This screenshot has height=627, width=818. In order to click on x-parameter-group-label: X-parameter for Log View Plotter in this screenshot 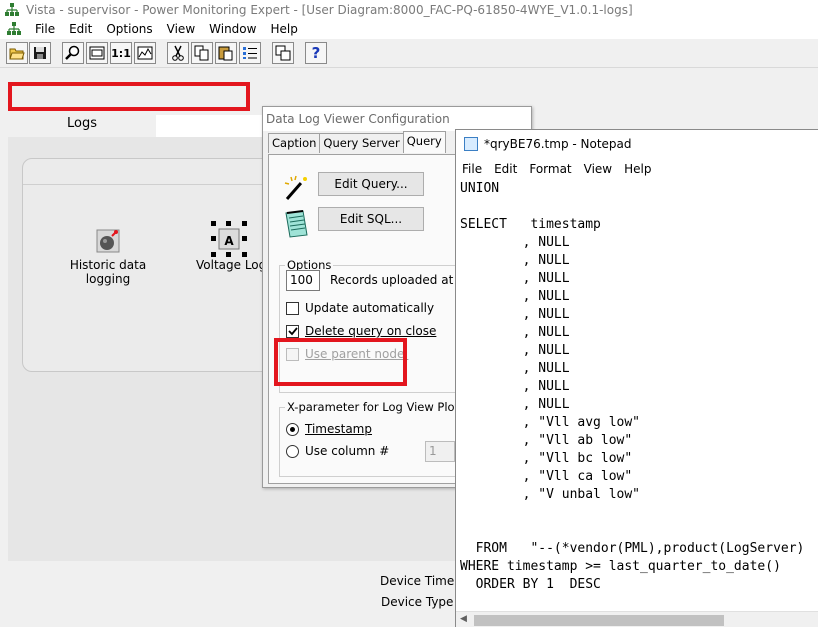, I will do `click(381, 407)`.